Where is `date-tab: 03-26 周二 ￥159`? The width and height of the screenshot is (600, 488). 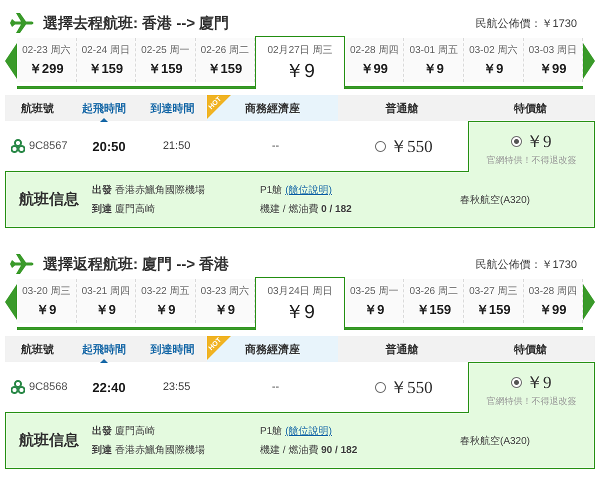 date-tab: 03-26 周二 ￥159 is located at coordinates (434, 301).